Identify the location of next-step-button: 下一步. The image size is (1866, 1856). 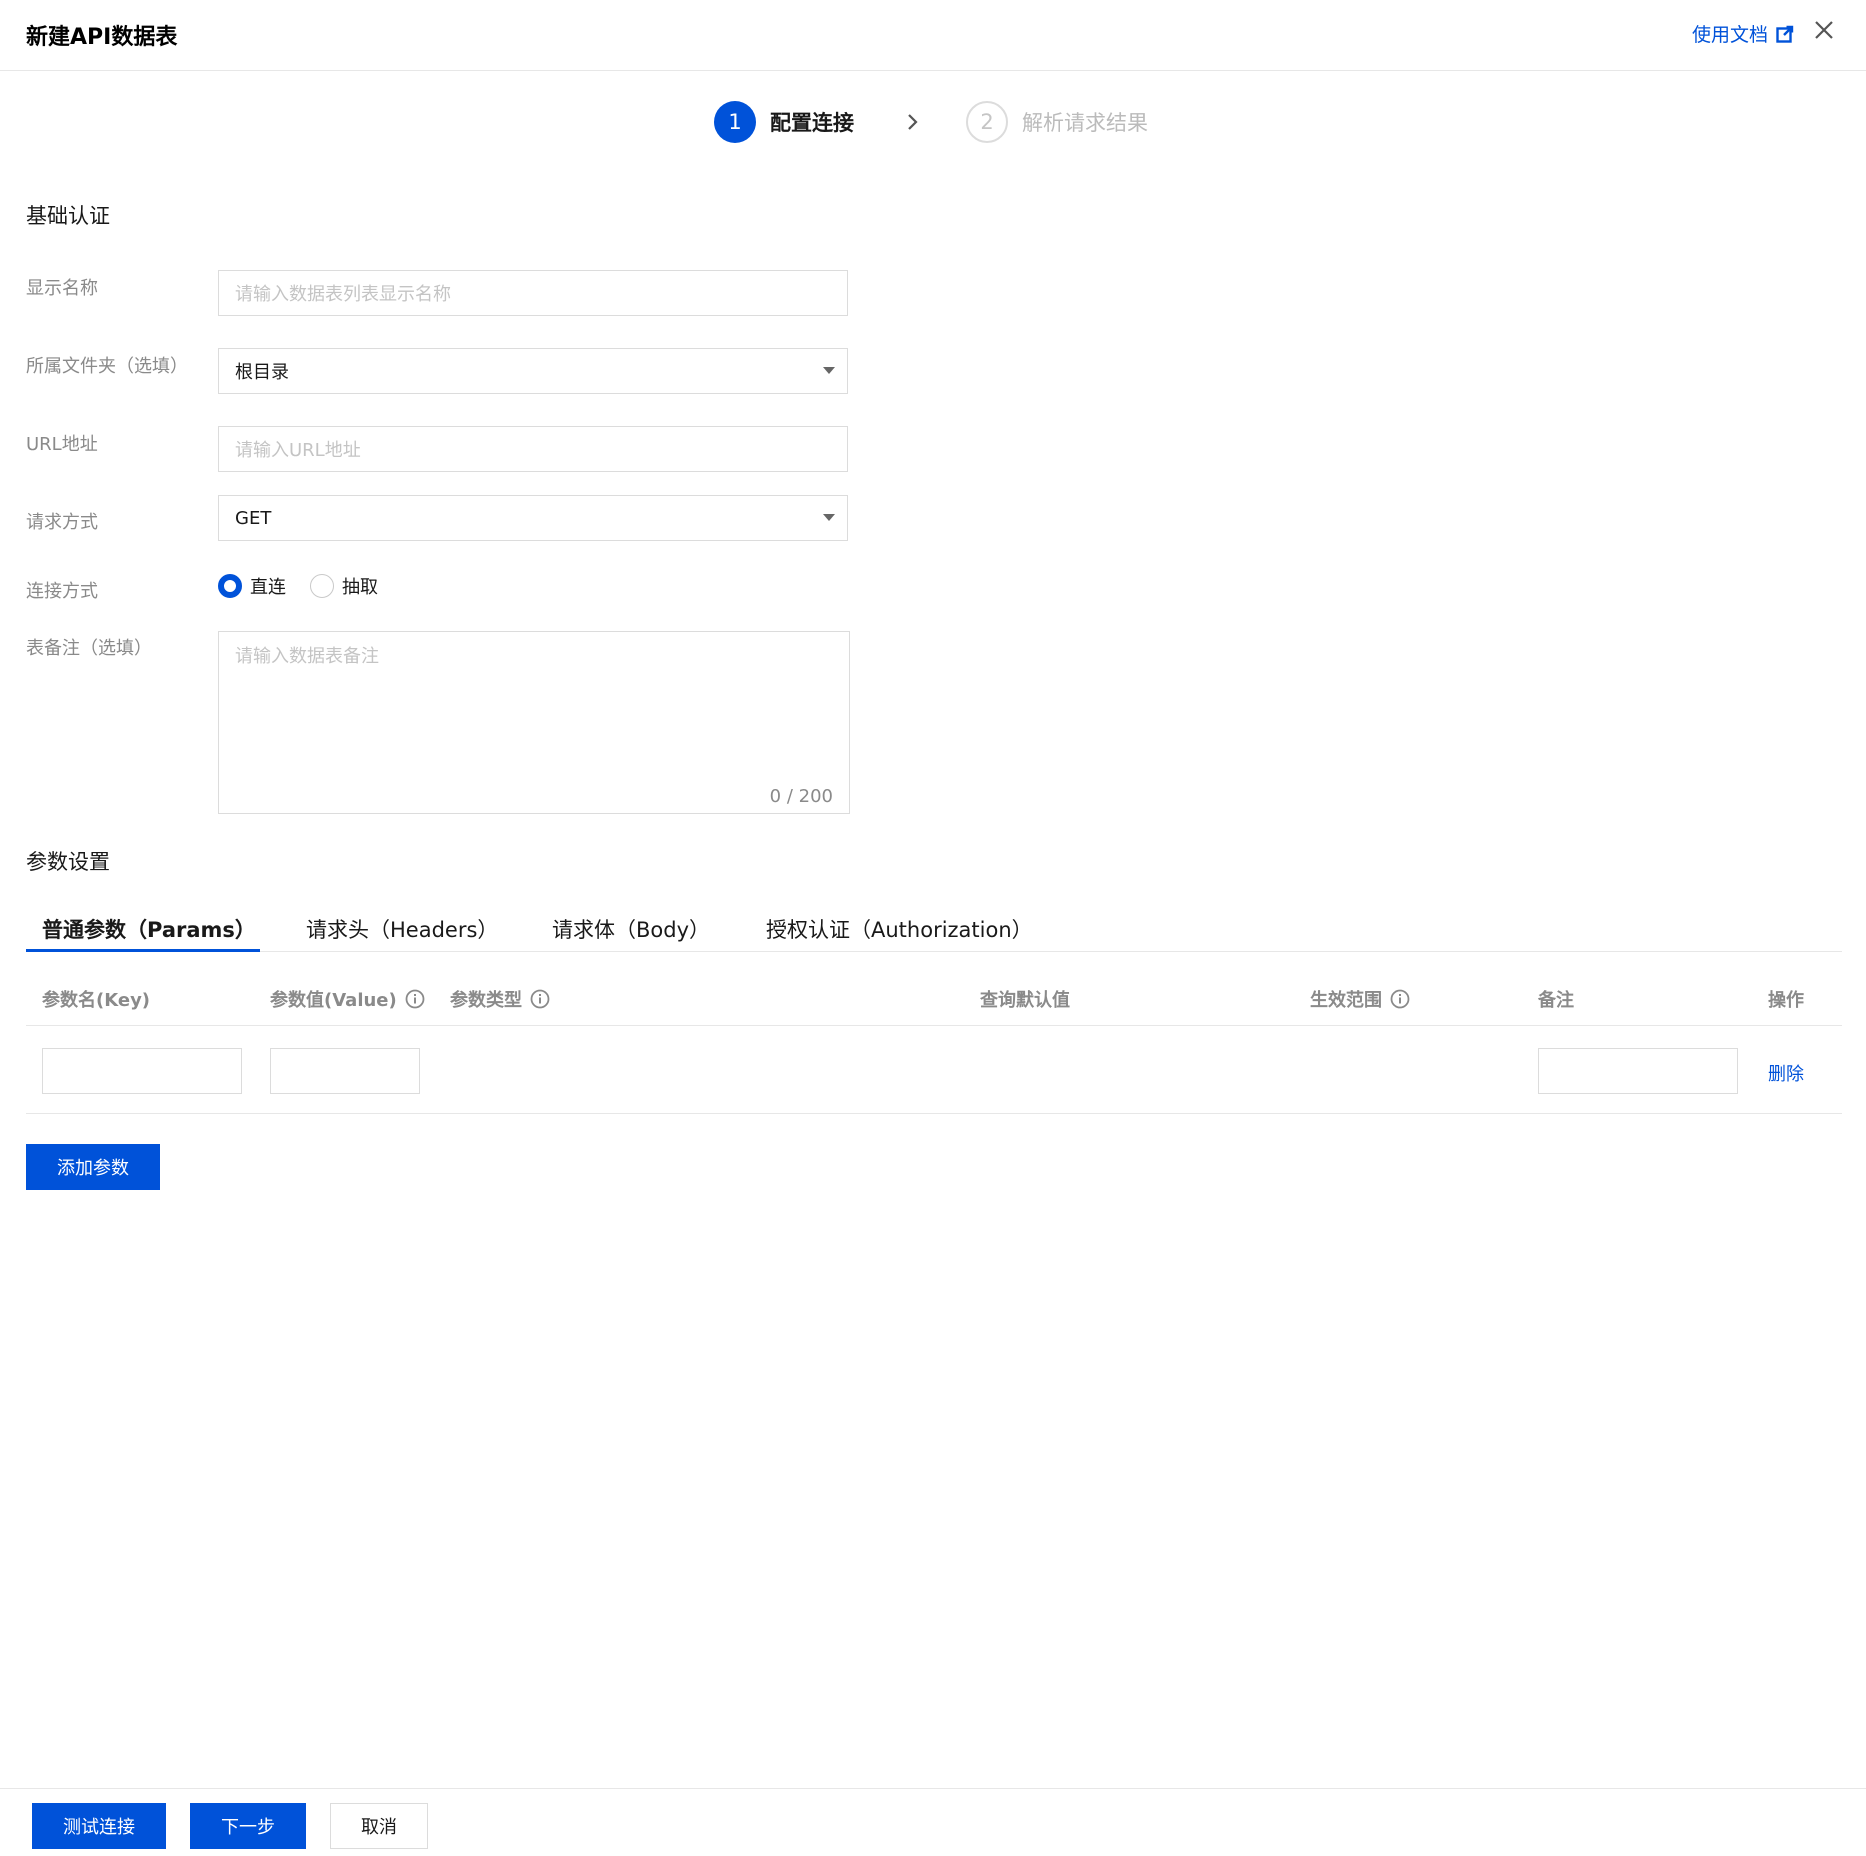
(248, 1826).